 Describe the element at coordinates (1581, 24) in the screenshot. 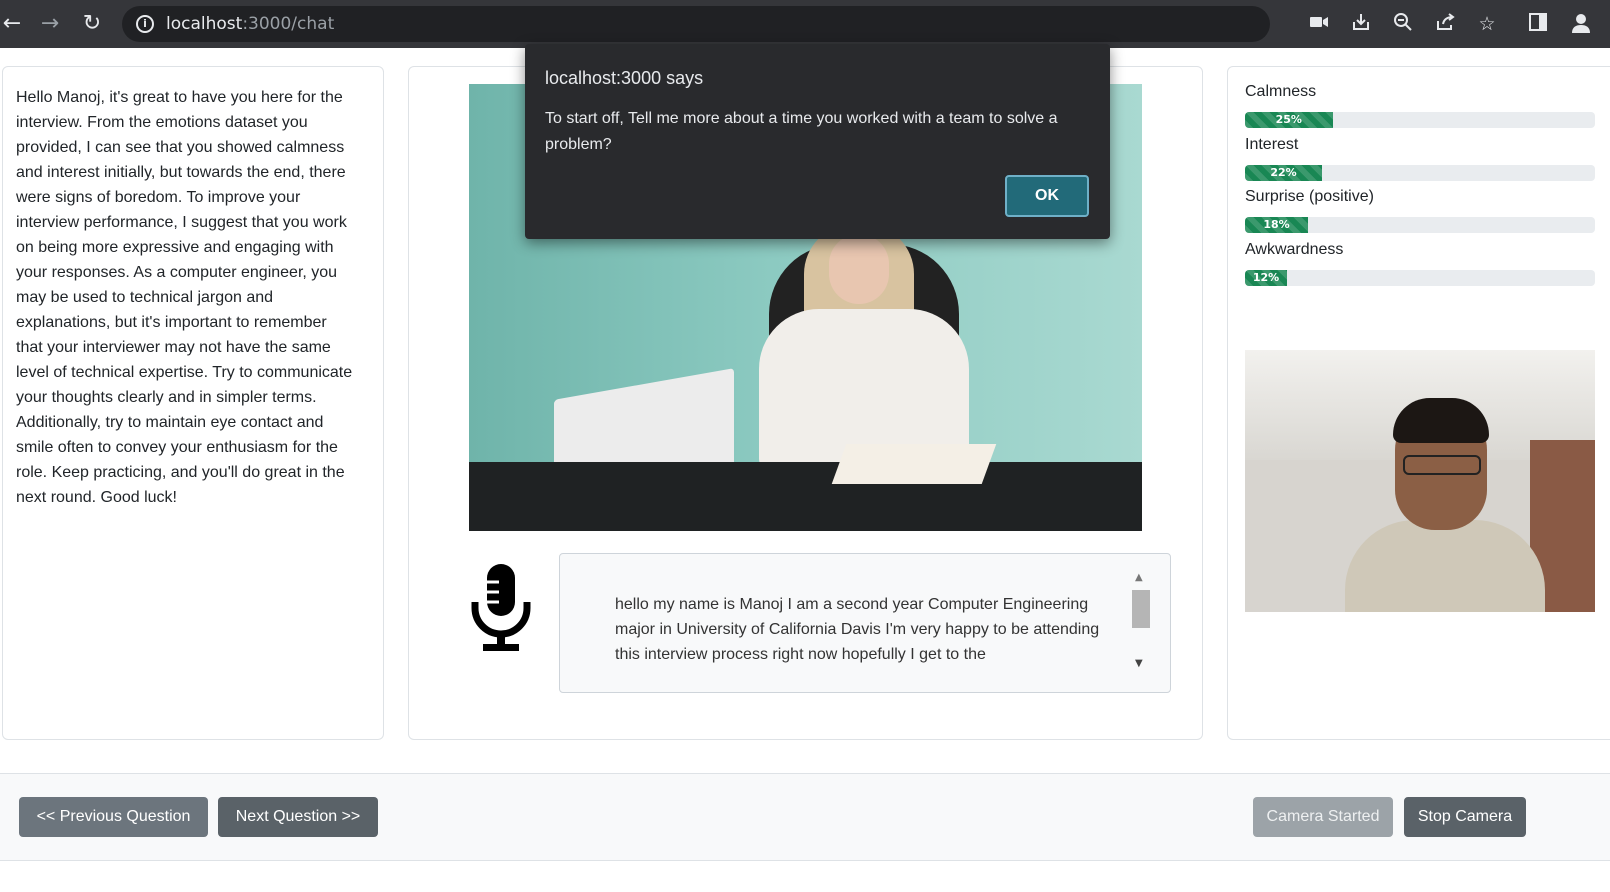

I see `profile-icon` at that location.